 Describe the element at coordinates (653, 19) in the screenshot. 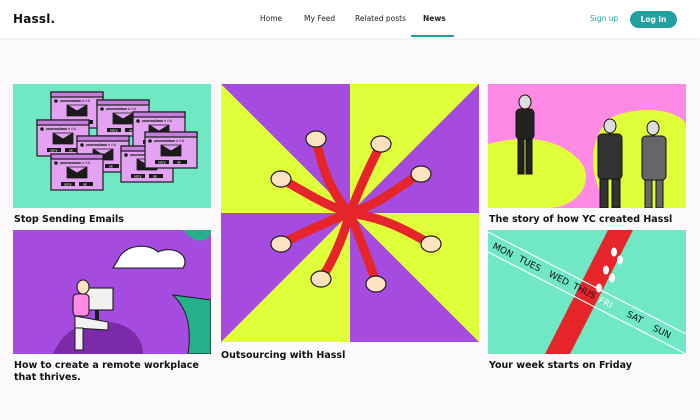

I see `log-in-button: Log in` at that location.